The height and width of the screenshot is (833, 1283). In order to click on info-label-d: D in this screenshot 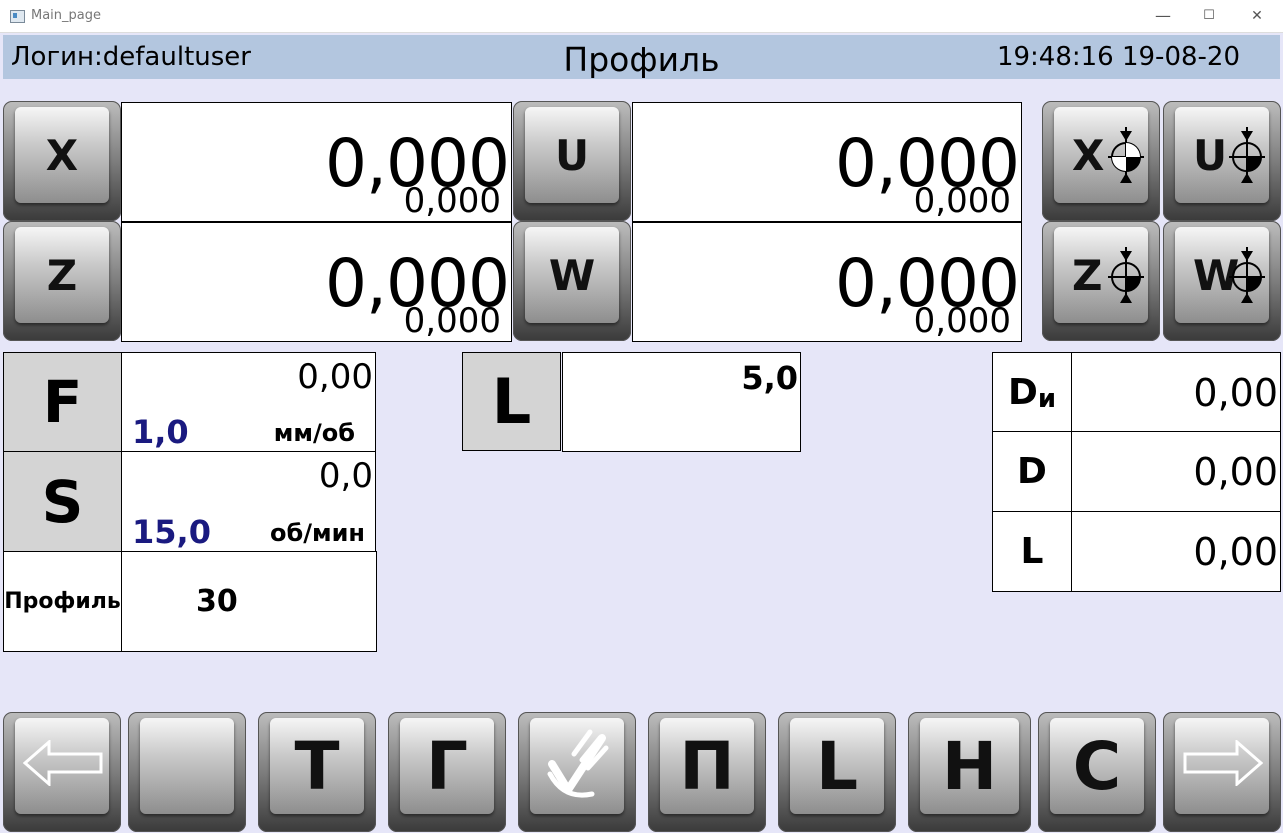, I will do `click(1032, 471)`.